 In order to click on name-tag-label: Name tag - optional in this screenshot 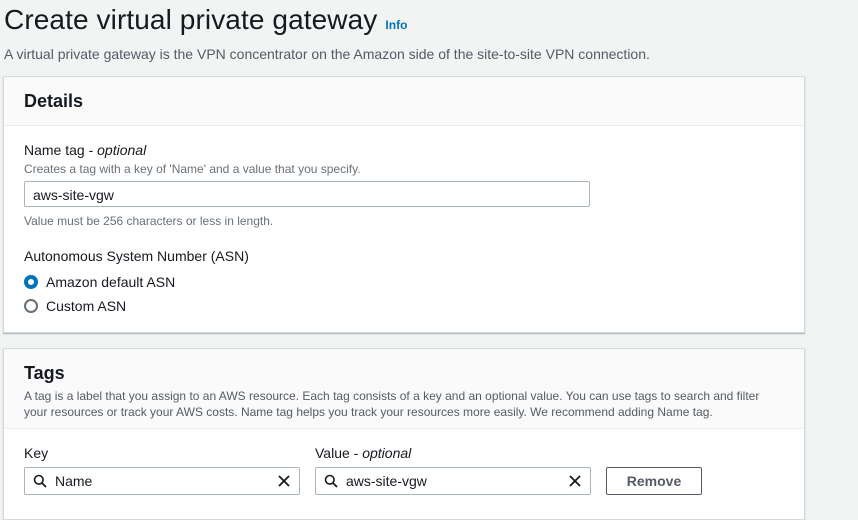, I will do `click(85, 150)`.